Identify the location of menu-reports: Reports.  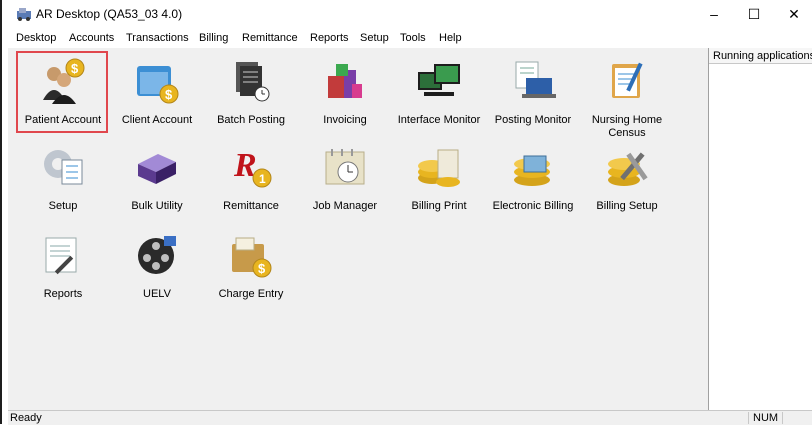
(329, 38).